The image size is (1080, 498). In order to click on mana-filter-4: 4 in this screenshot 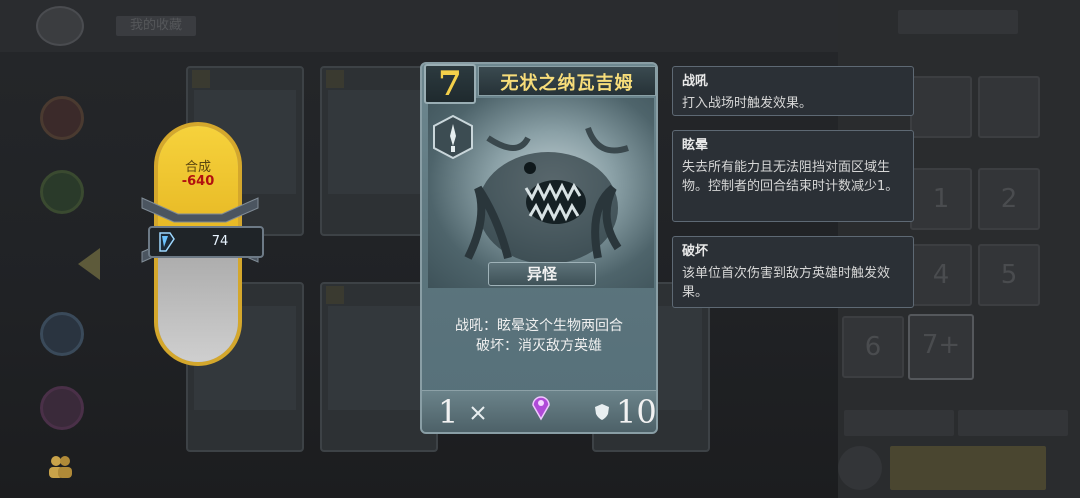, I will do `click(941, 275)`.